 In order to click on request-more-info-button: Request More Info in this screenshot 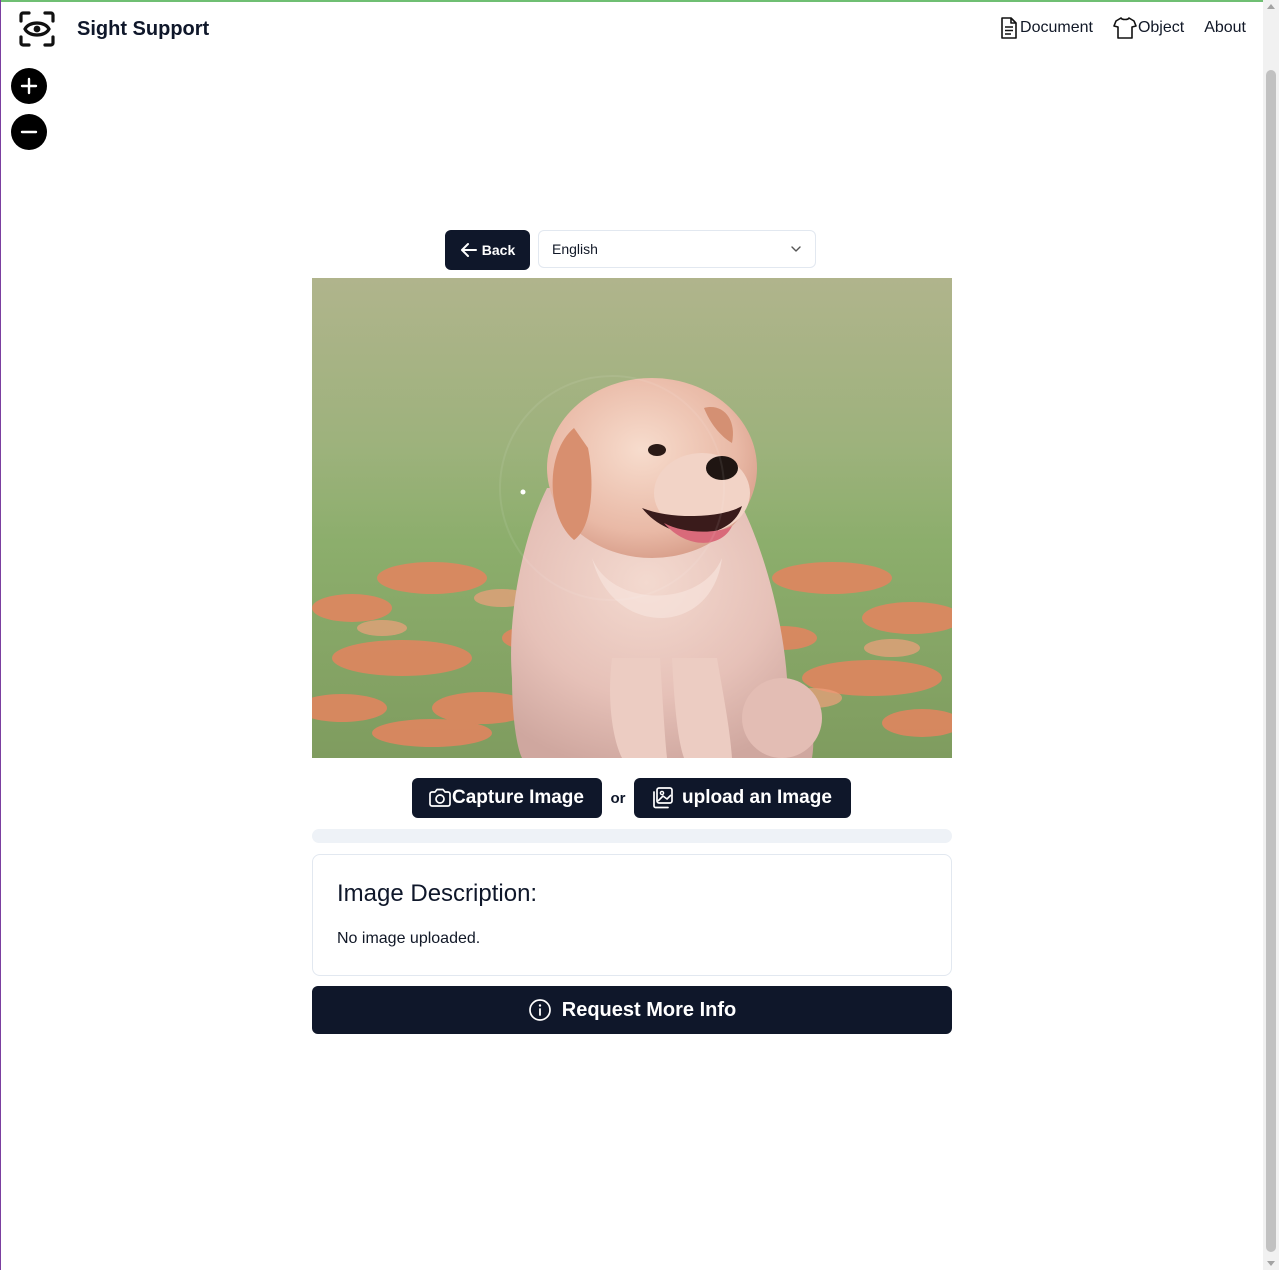, I will do `click(632, 1010)`.